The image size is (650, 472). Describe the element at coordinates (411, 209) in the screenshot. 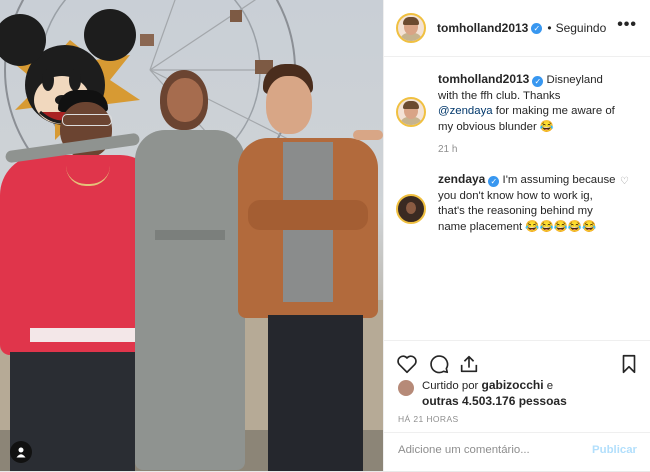

I see `commenter-avatar` at that location.